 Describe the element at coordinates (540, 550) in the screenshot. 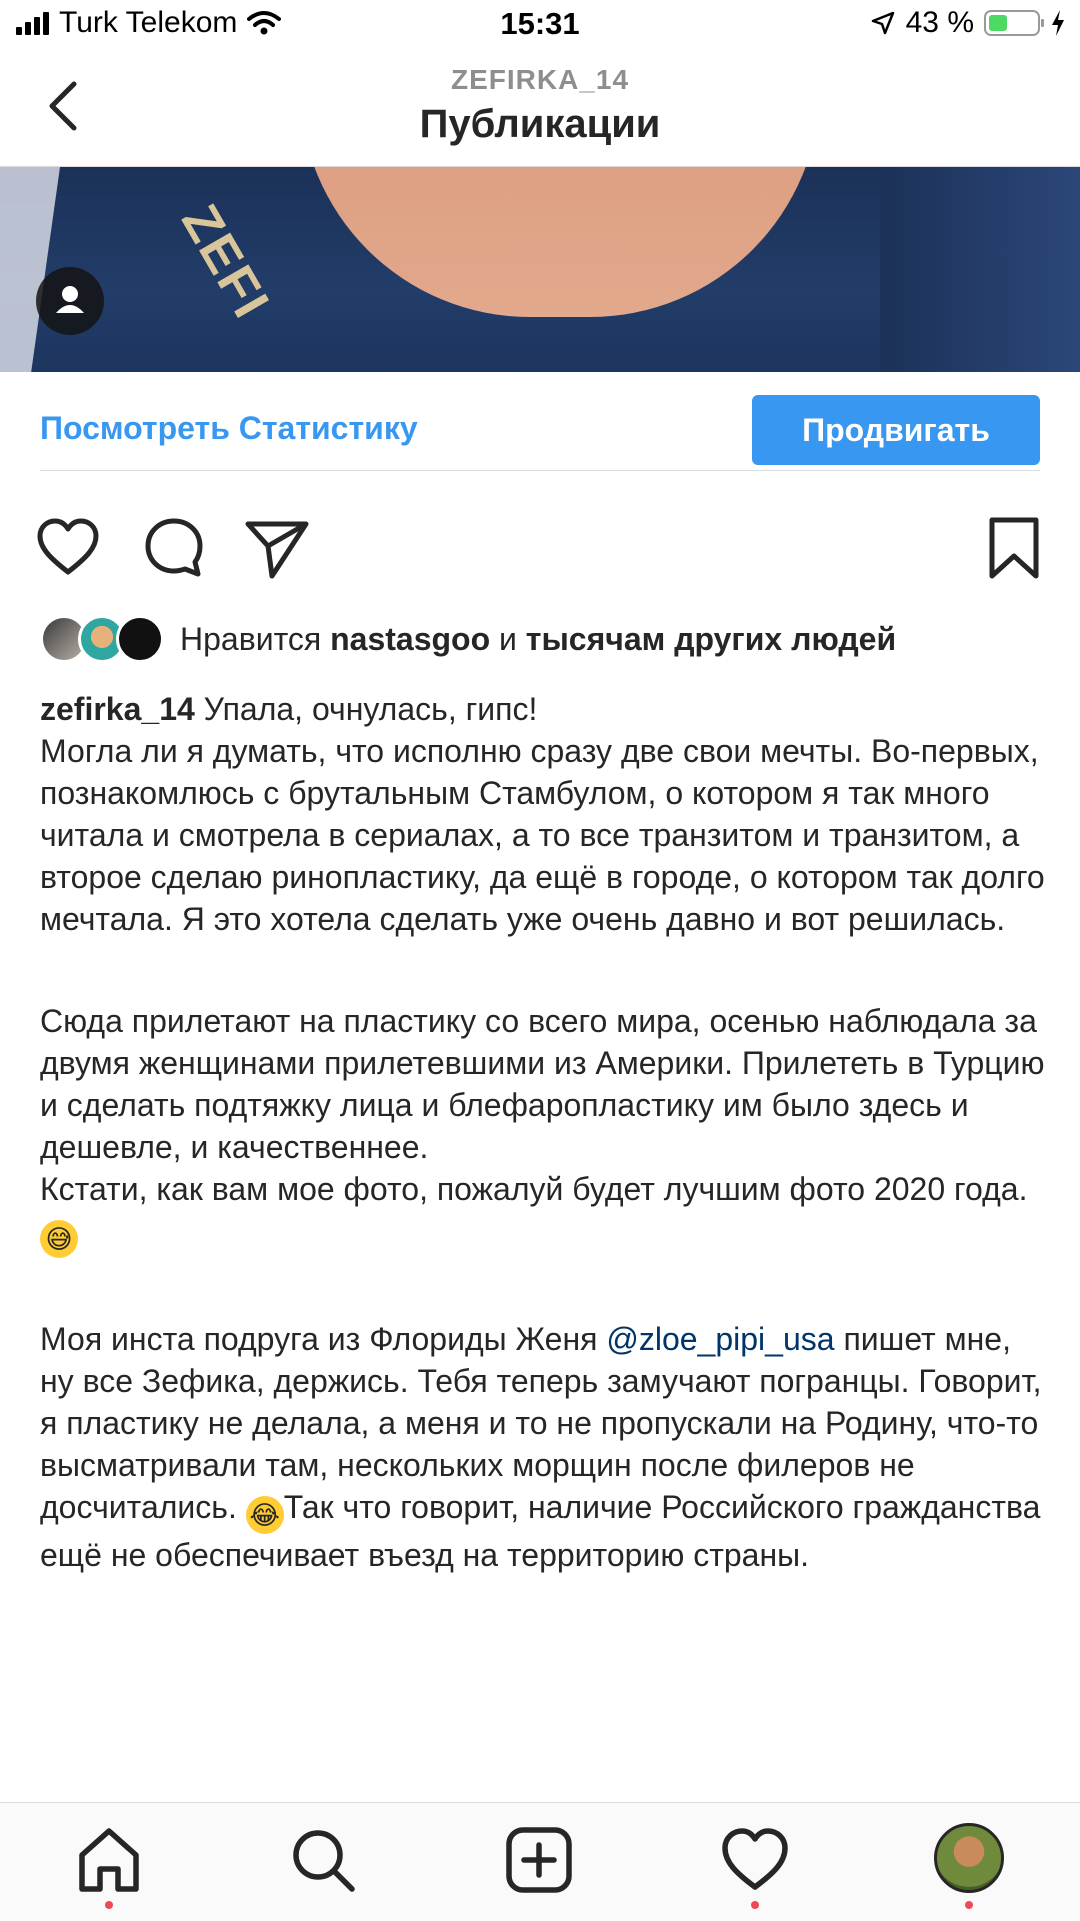

I see `action-bar` at that location.